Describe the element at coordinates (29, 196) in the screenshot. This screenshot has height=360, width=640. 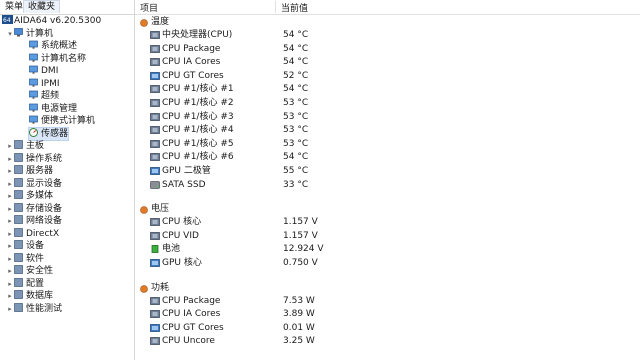
I see `tree-item-category: ▸ 多媒体` at that location.